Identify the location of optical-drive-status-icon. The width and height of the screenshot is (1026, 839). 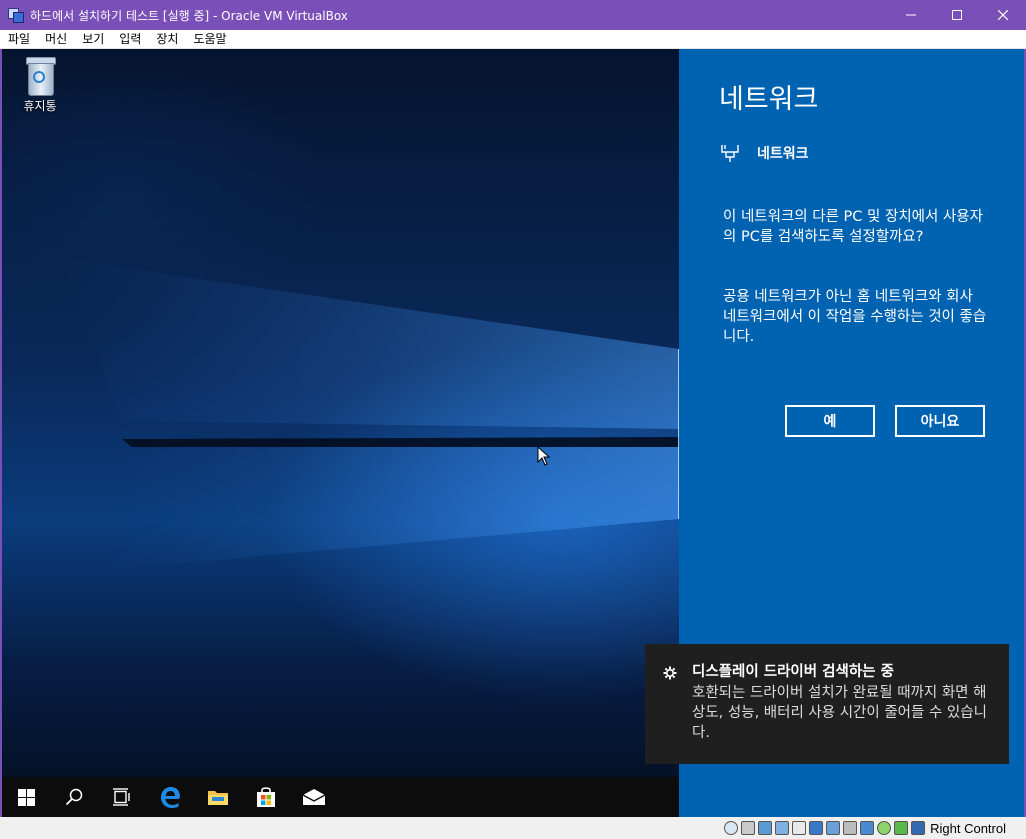
(748, 828).